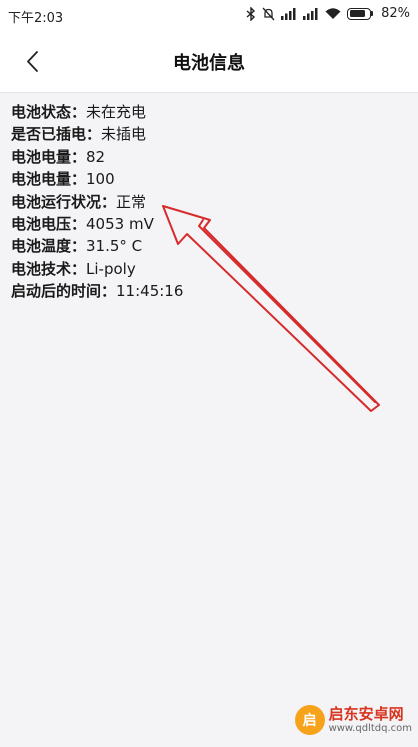  I want to click on info-row: 是否已插电：未插电, so click(97, 134).